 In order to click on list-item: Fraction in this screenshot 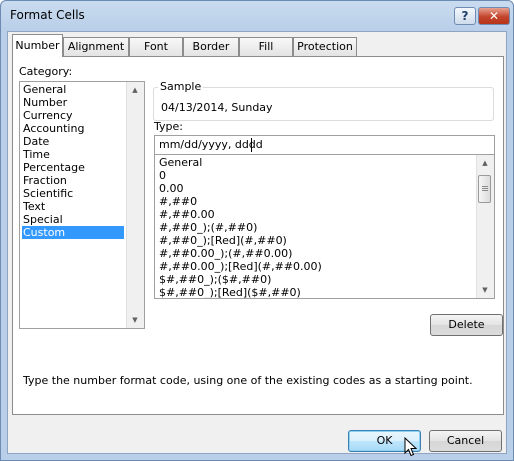, I will do `click(73, 180)`.